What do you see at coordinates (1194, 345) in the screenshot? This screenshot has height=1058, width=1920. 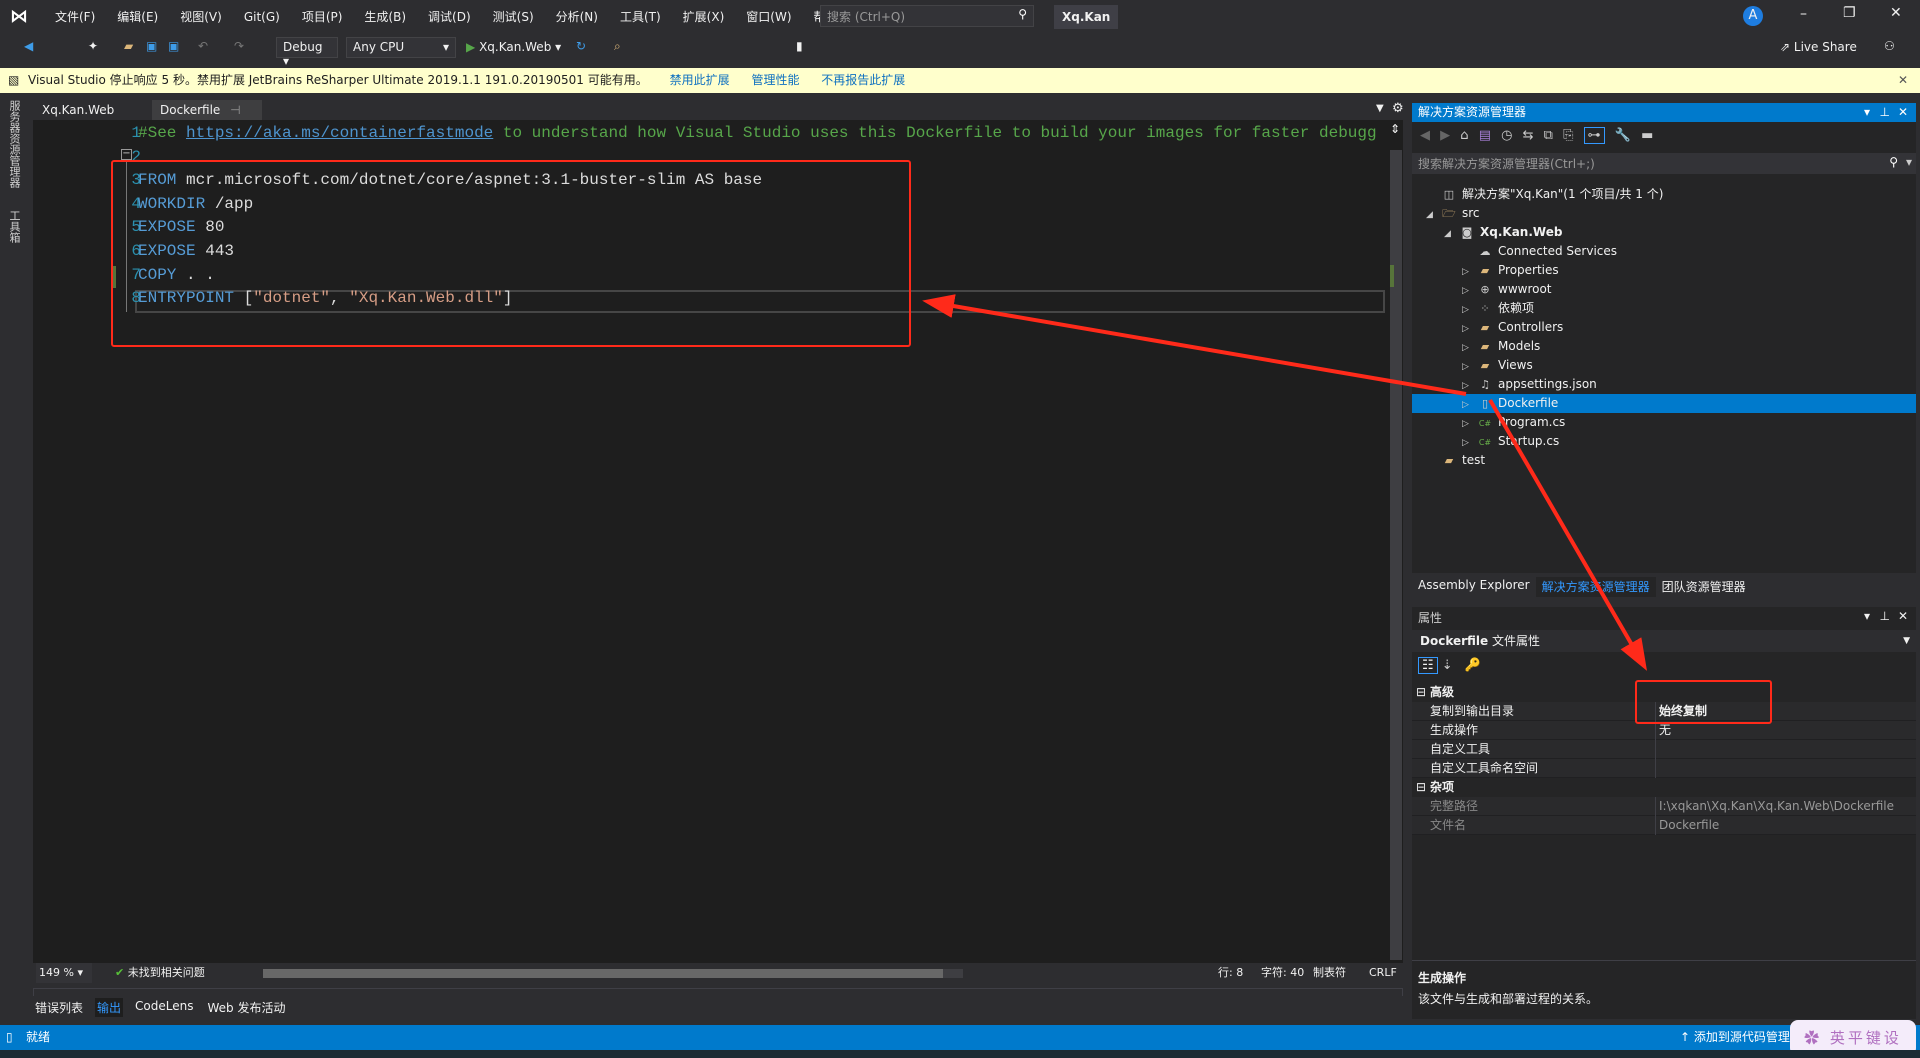 I see `arrow-to-code` at bounding box center [1194, 345].